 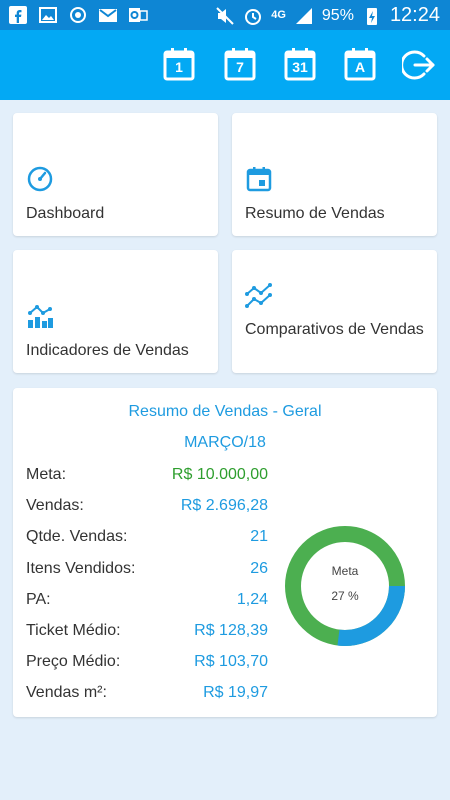 What do you see at coordinates (115, 311) in the screenshot?
I see `sales-indicators-tile: Indicadores de Vendas` at bounding box center [115, 311].